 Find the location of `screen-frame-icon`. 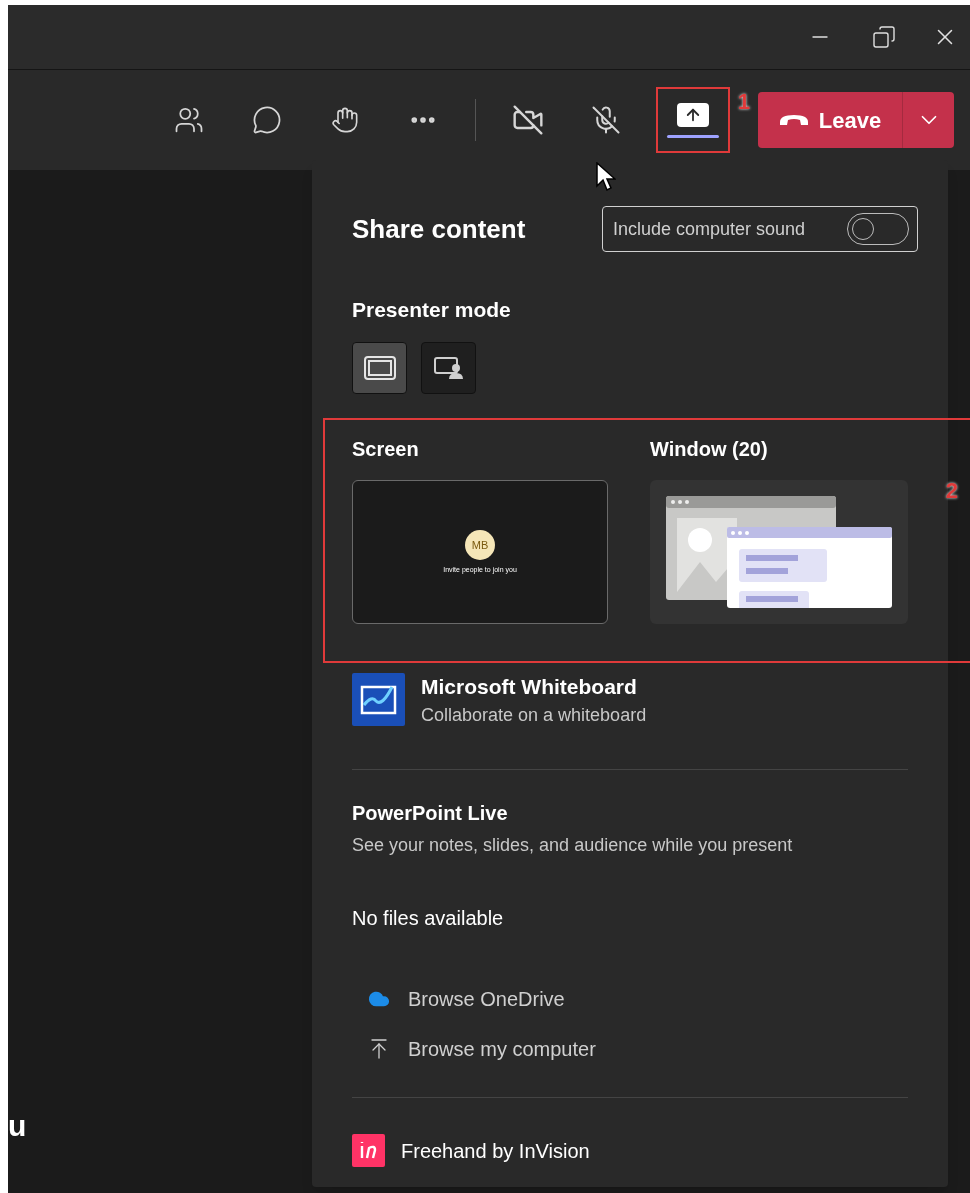

screen-frame-icon is located at coordinates (379, 367).